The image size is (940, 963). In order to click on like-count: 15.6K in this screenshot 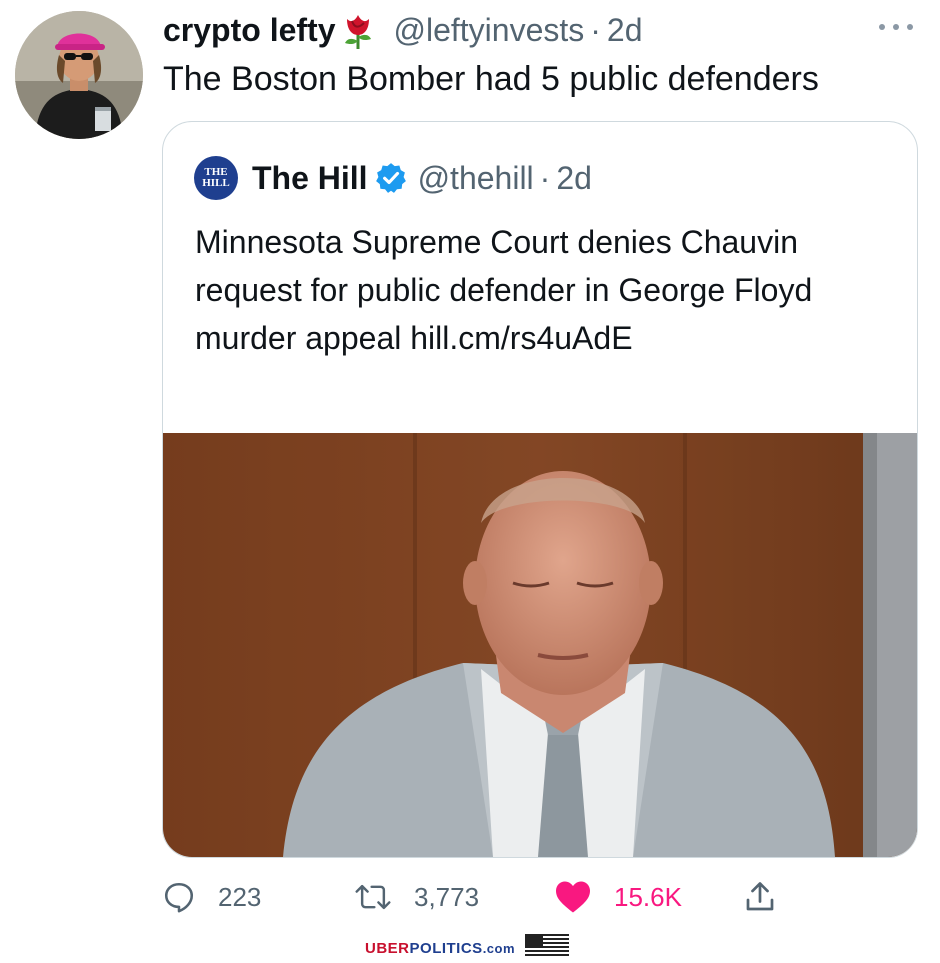, I will do `click(648, 896)`.